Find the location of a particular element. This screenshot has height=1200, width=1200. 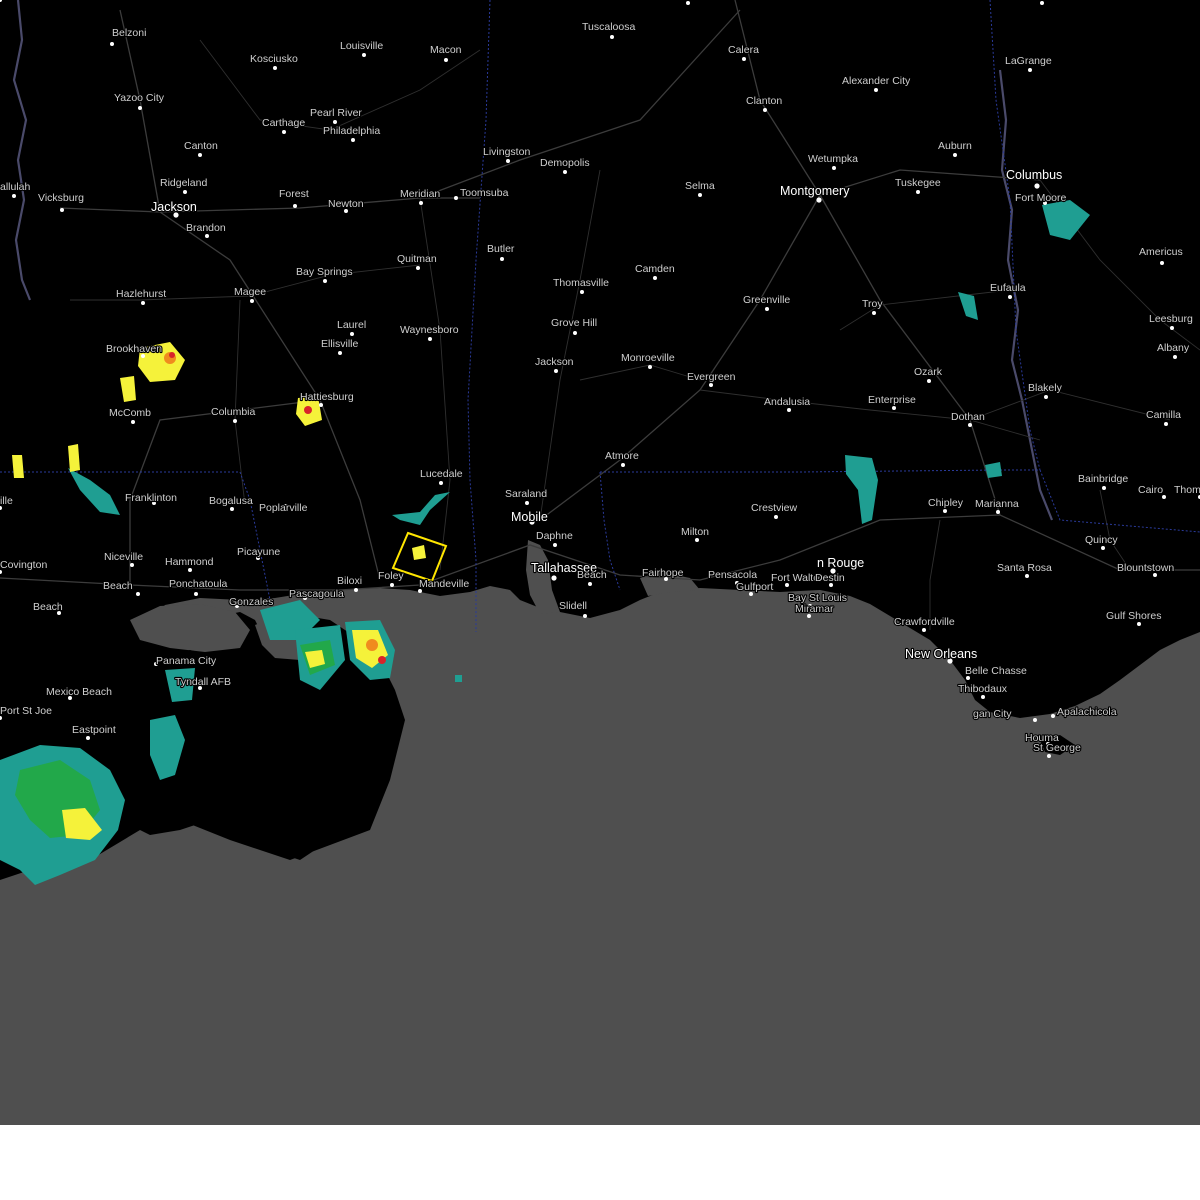

city-label: Hattiesburg is located at coordinates (327, 397).